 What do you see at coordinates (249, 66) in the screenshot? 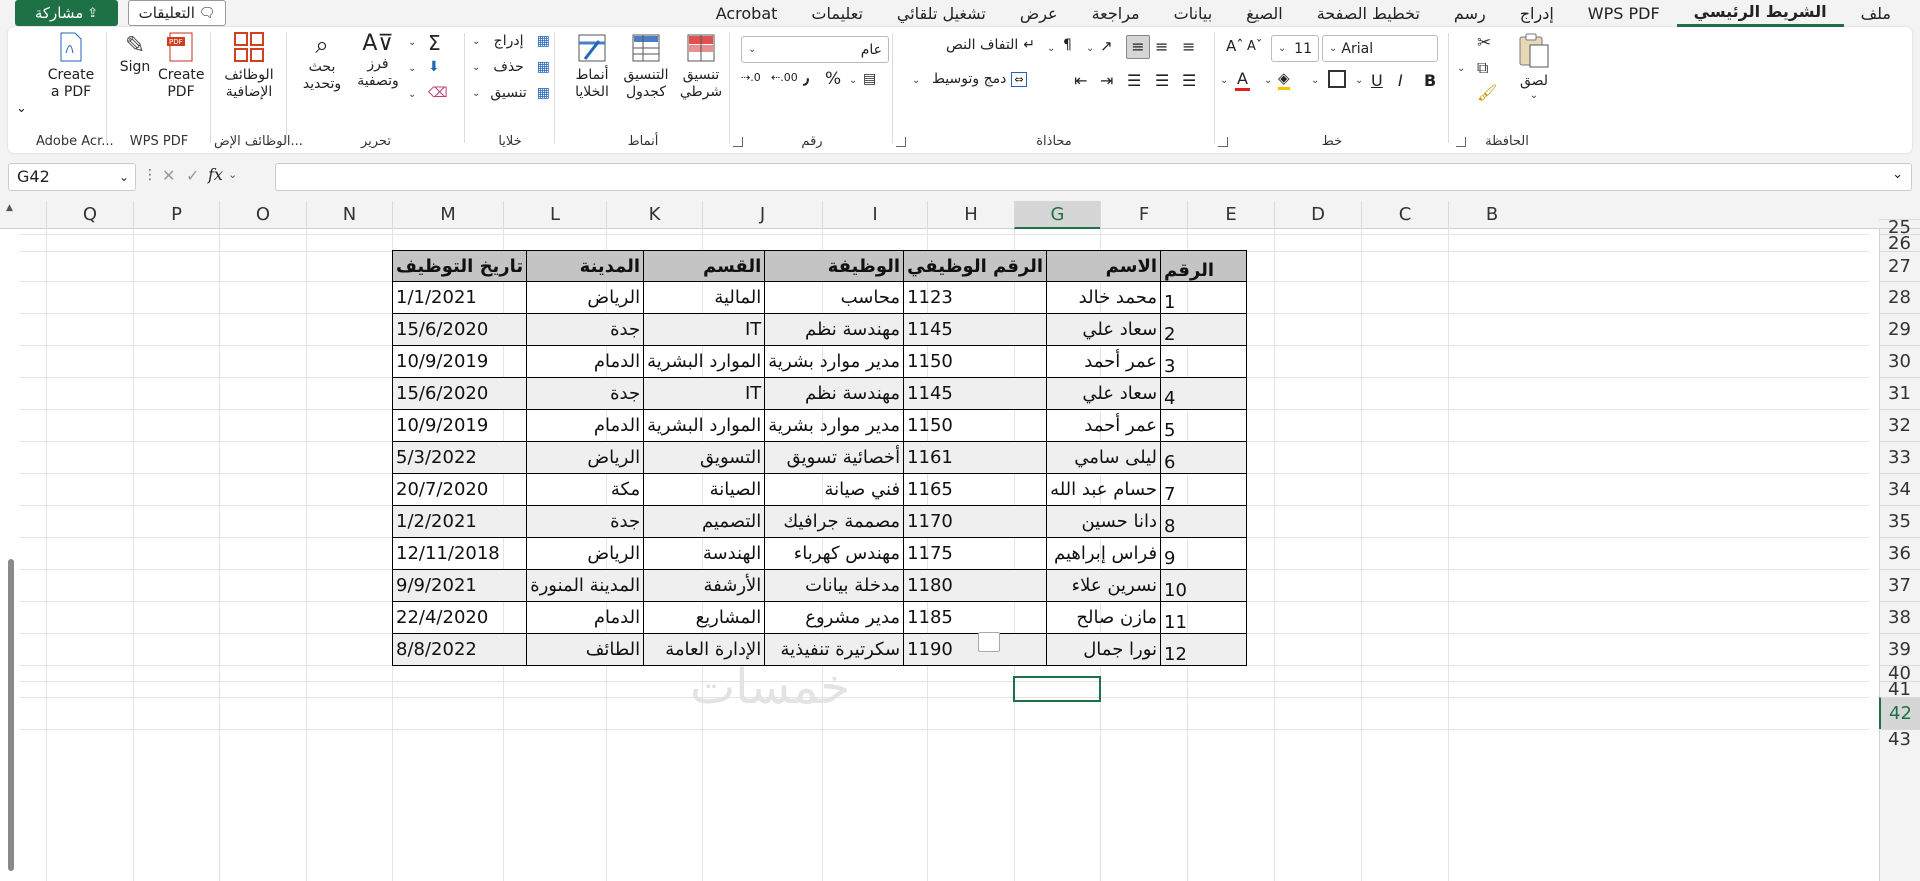
I see `addins-button: الوظائف الإضافية` at bounding box center [249, 66].